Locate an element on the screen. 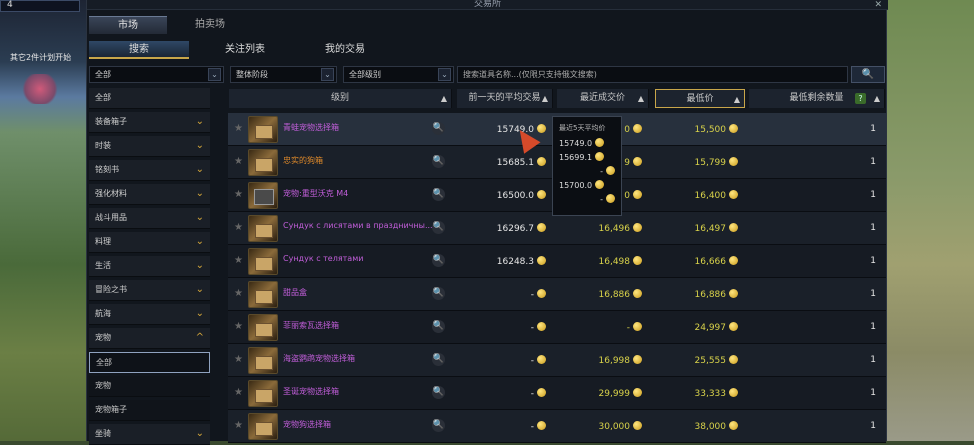  top-left-value: 4 is located at coordinates (10, 5).